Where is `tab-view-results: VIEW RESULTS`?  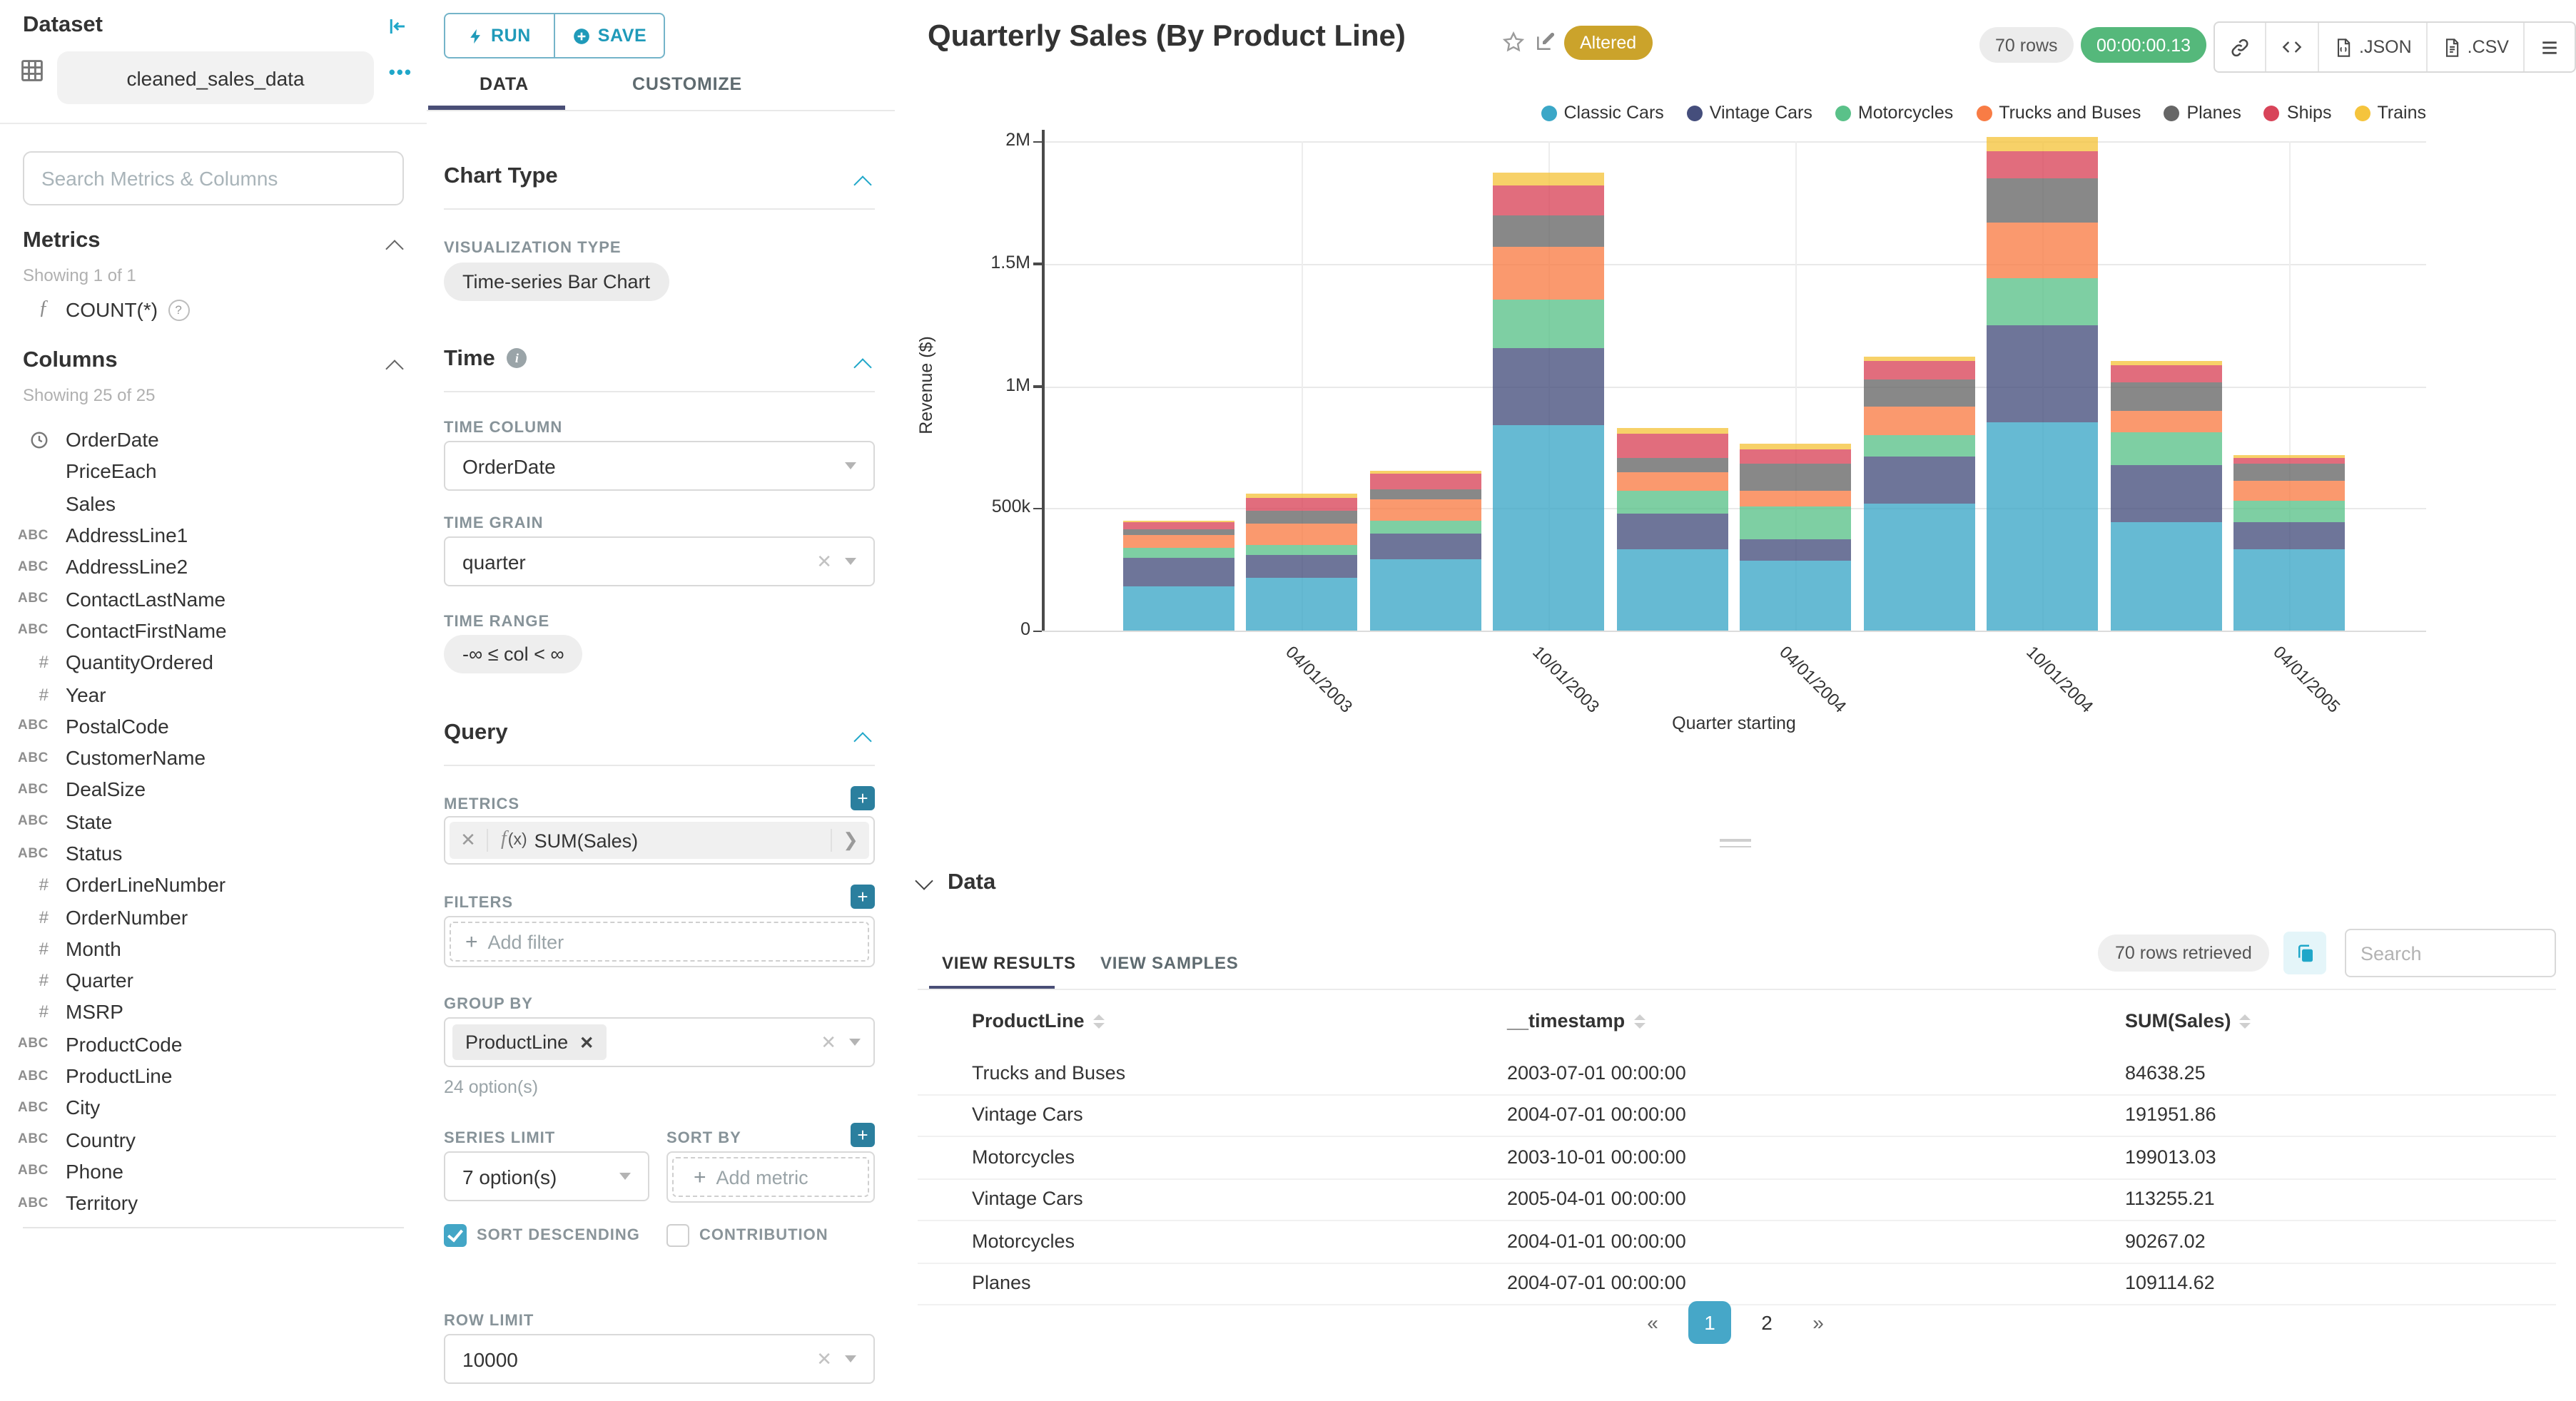 tab-view-results: VIEW RESULTS is located at coordinates (1009, 963).